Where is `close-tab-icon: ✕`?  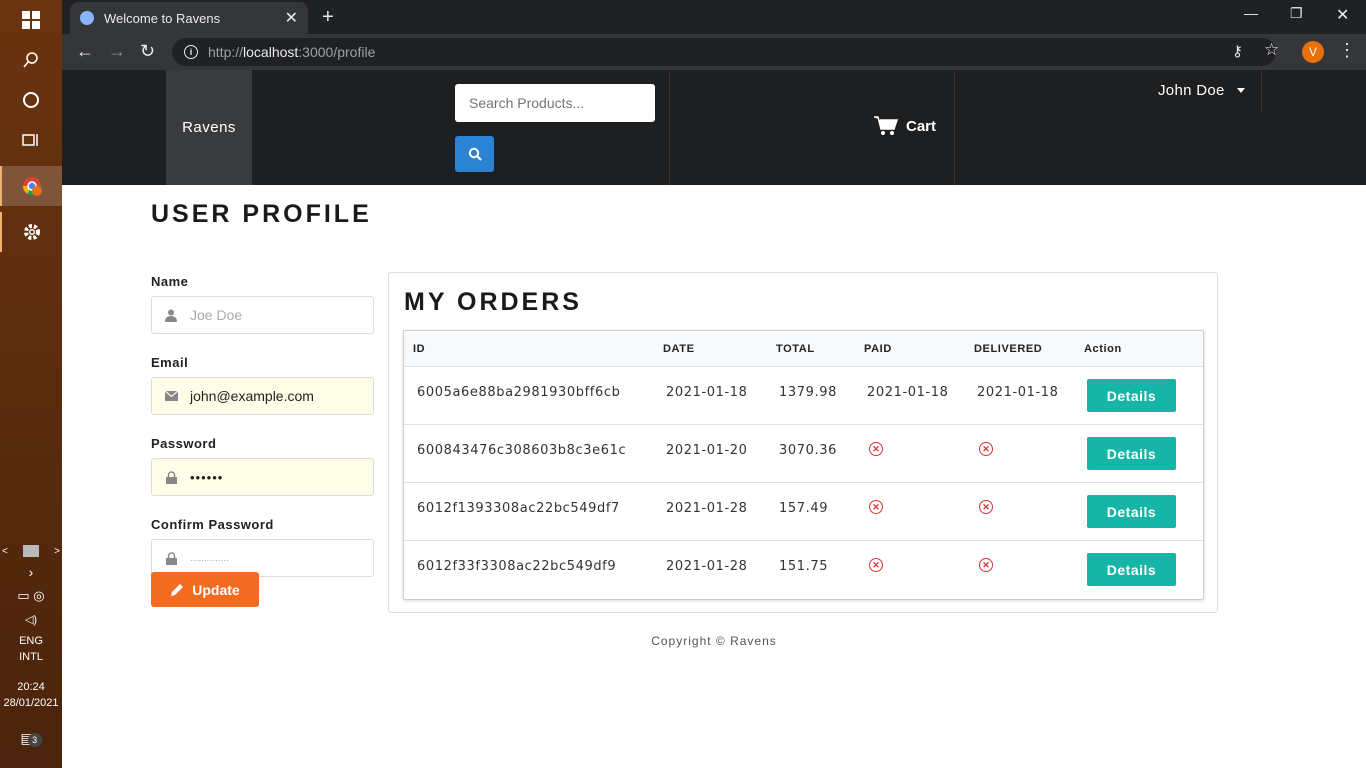 close-tab-icon: ✕ is located at coordinates (291, 18).